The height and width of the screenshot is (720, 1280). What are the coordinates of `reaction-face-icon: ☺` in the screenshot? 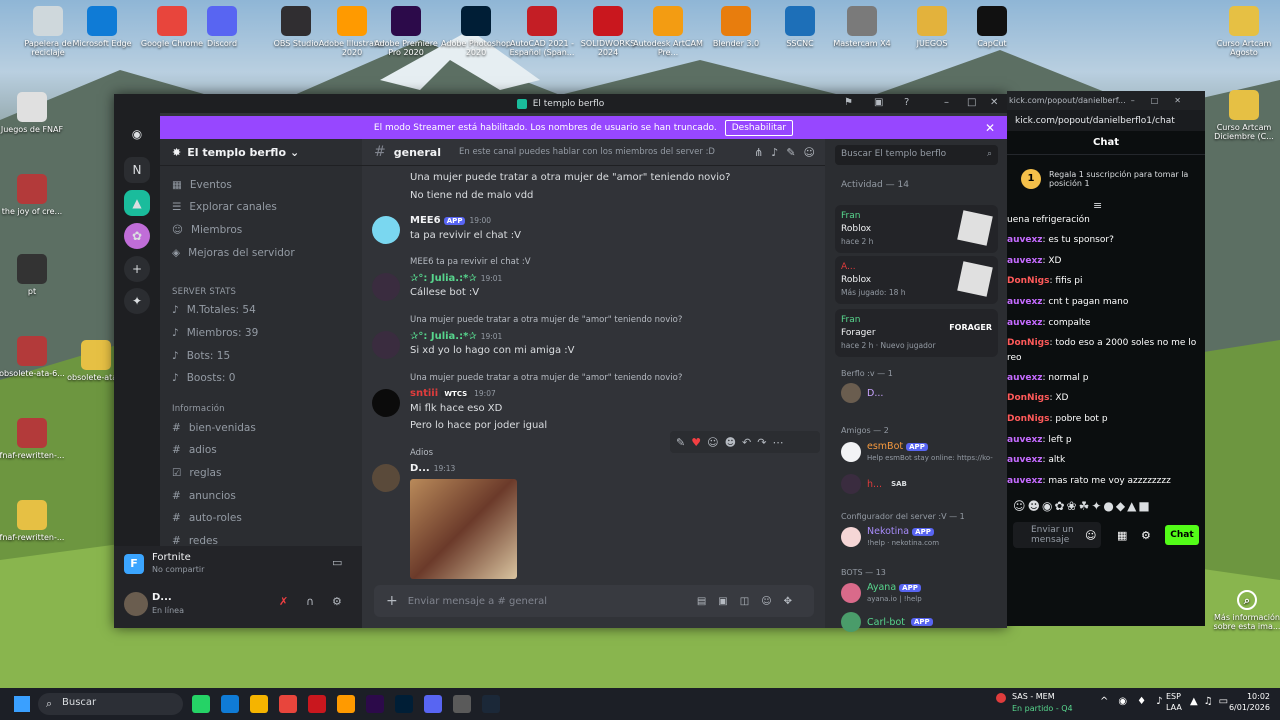 It's located at (712, 442).